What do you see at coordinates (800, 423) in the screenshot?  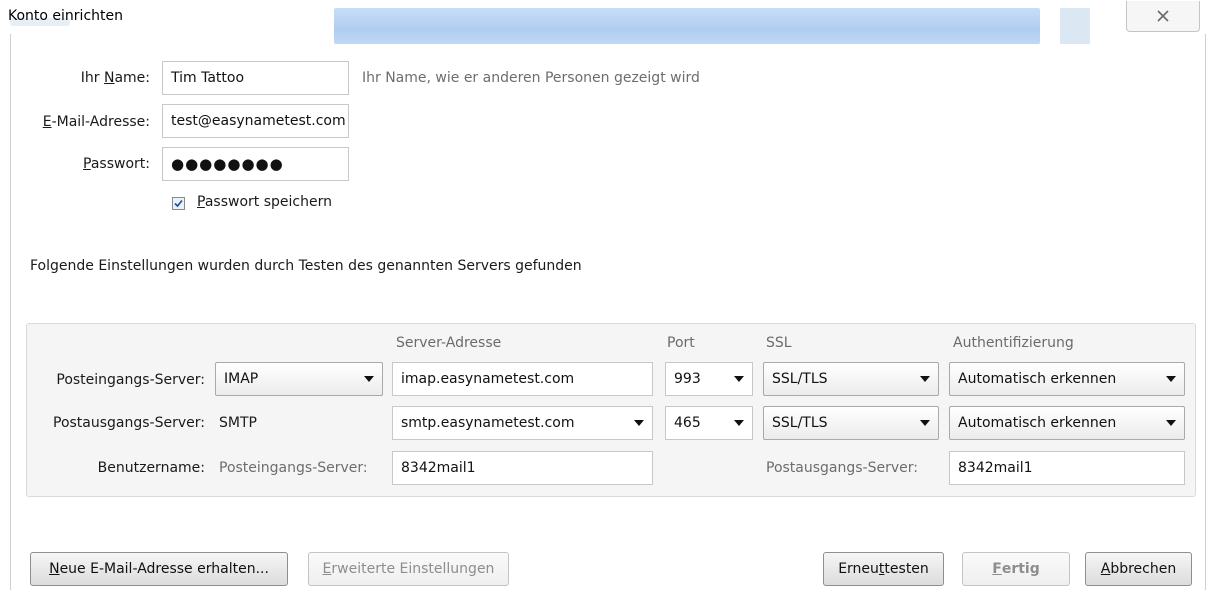 I see `outgoing-ssl-value: SSL/TLS` at bounding box center [800, 423].